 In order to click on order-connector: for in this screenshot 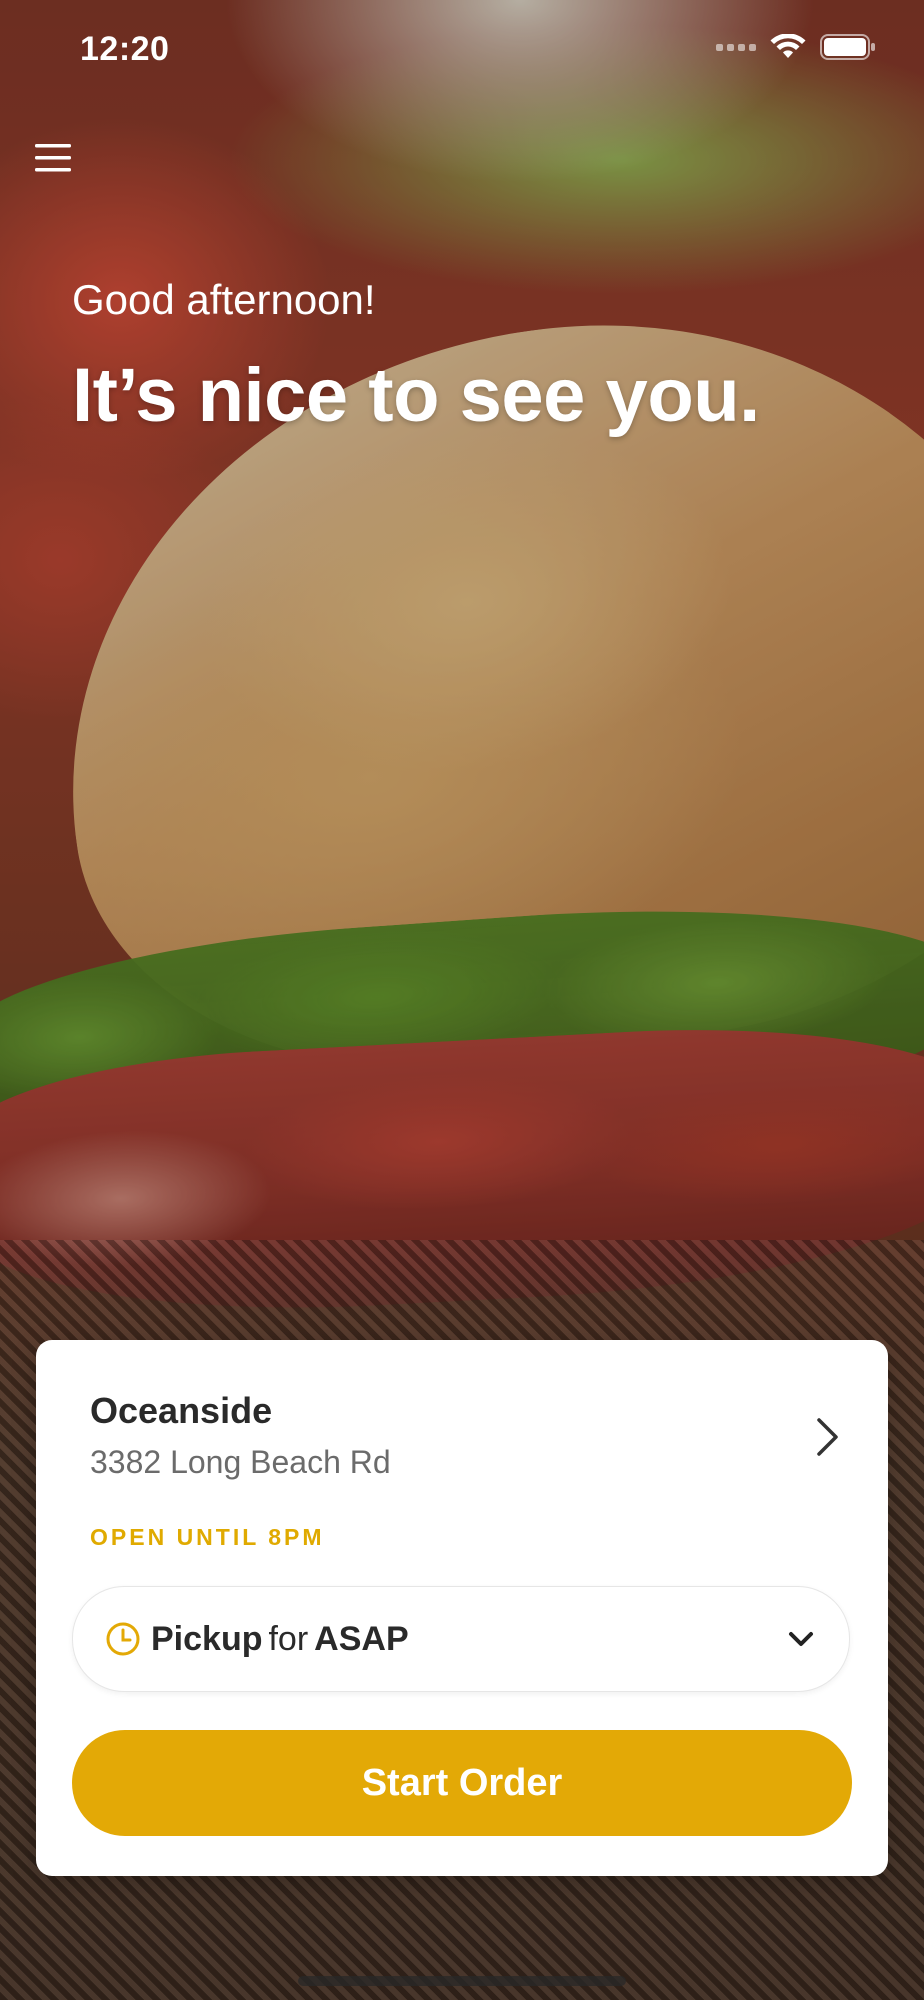, I will do `click(288, 1638)`.